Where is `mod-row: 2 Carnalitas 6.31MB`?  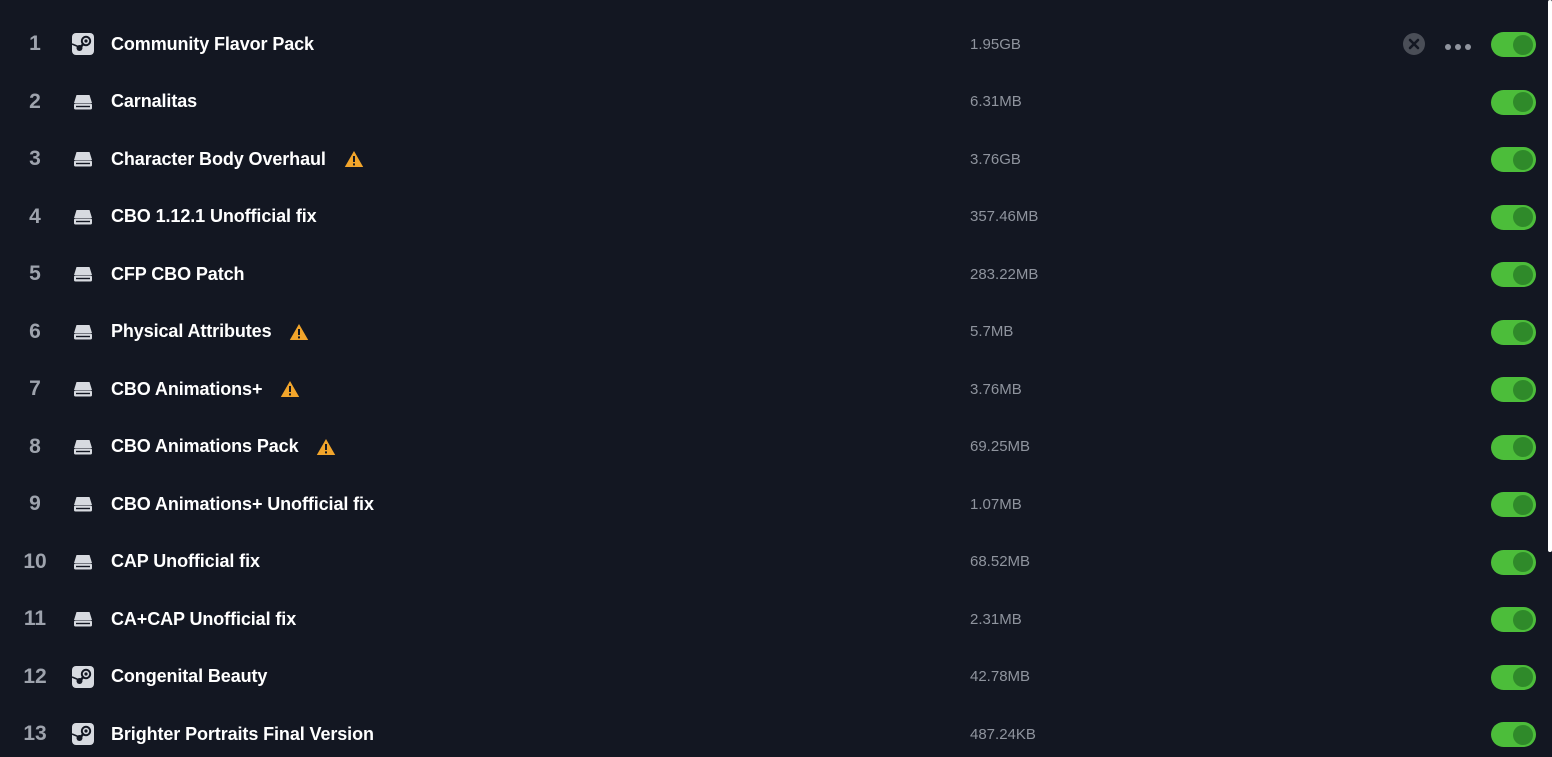
mod-row: 2 Carnalitas 6.31MB is located at coordinates (773, 102).